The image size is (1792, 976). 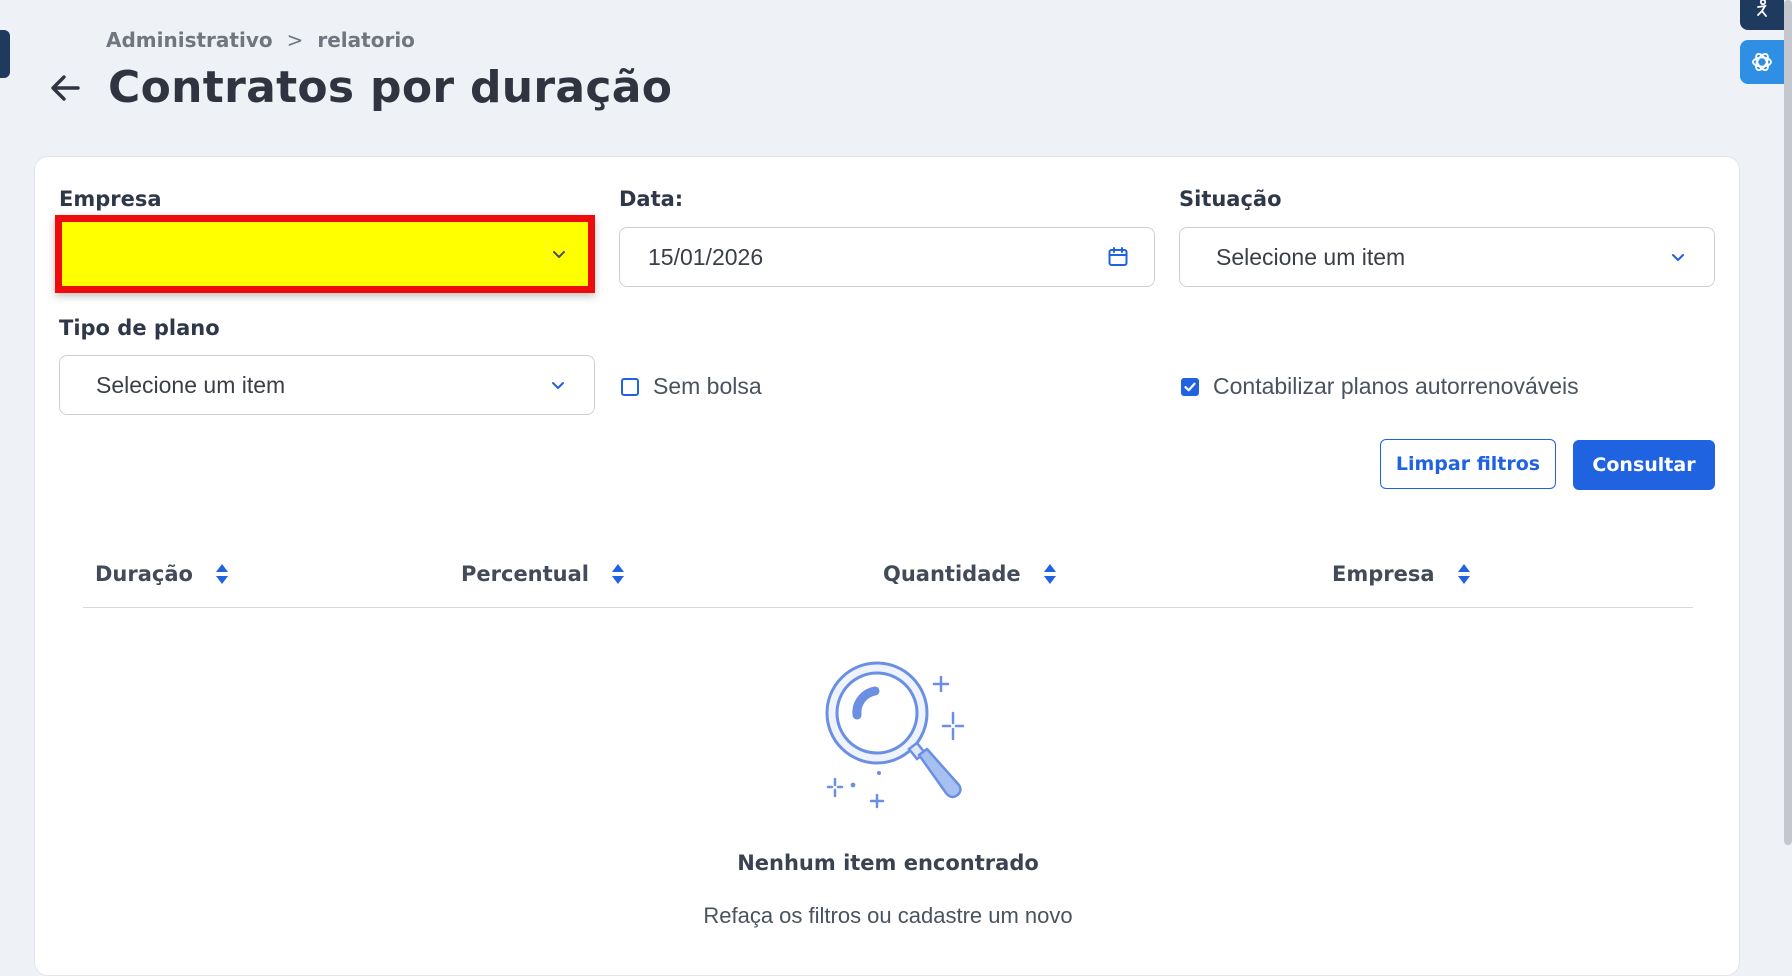 What do you see at coordinates (1447, 257) in the screenshot?
I see `situacao-select: Selecione um item` at bounding box center [1447, 257].